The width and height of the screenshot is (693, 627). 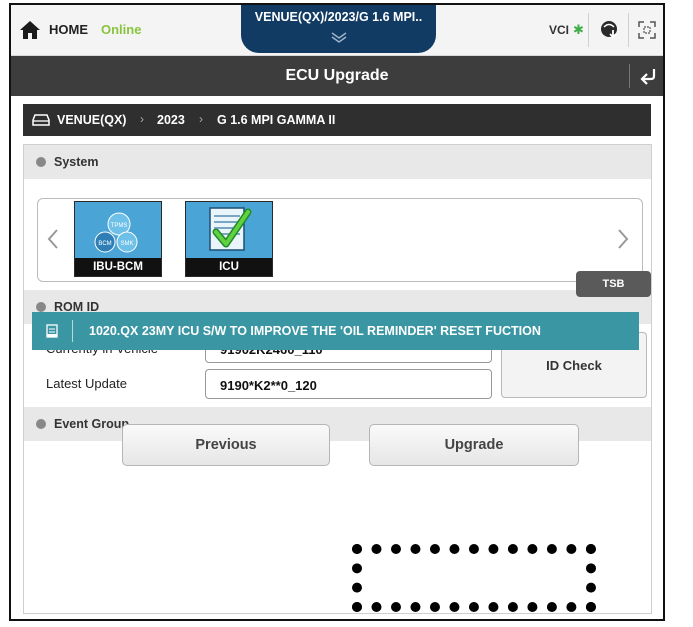 What do you see at coordinates (86, 383) in the screenshot?
I see `latest-update-label: Latest Update` at bounding box center [86, 383].